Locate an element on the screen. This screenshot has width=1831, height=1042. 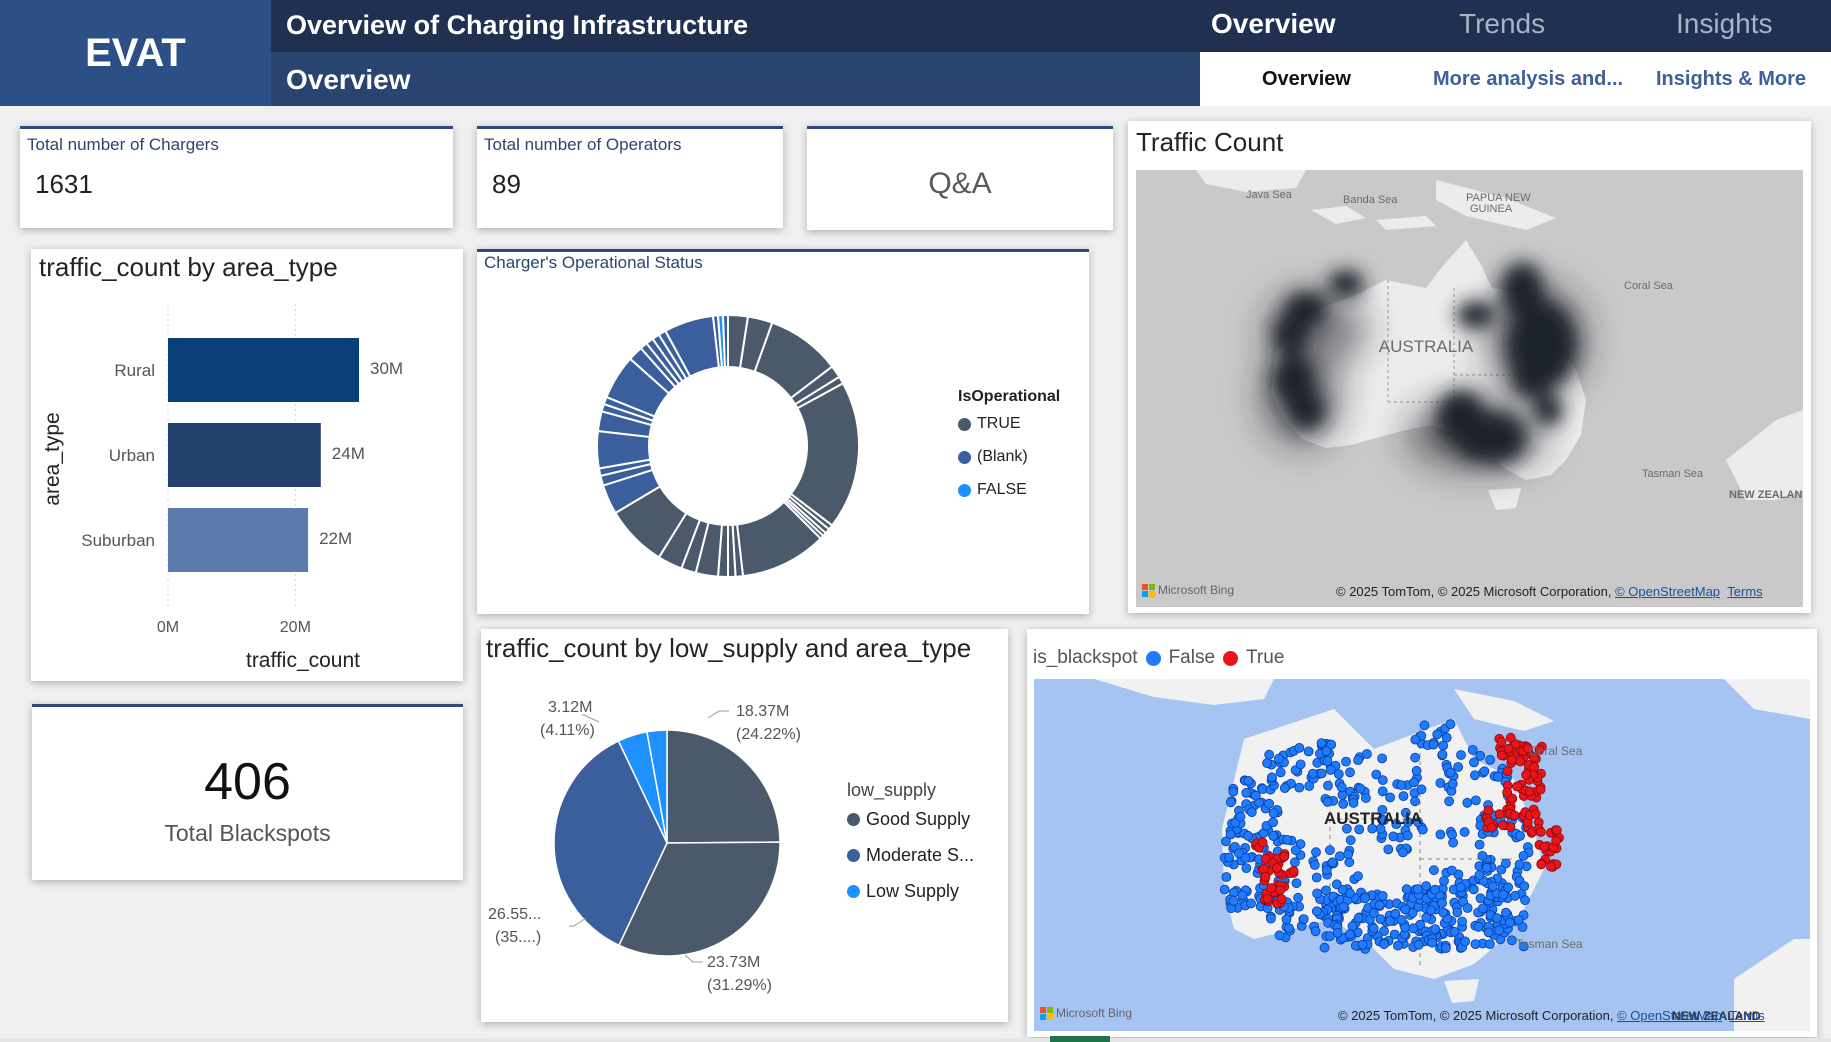
microsoft-logo-icon is located at coordinates (1046, 1013).